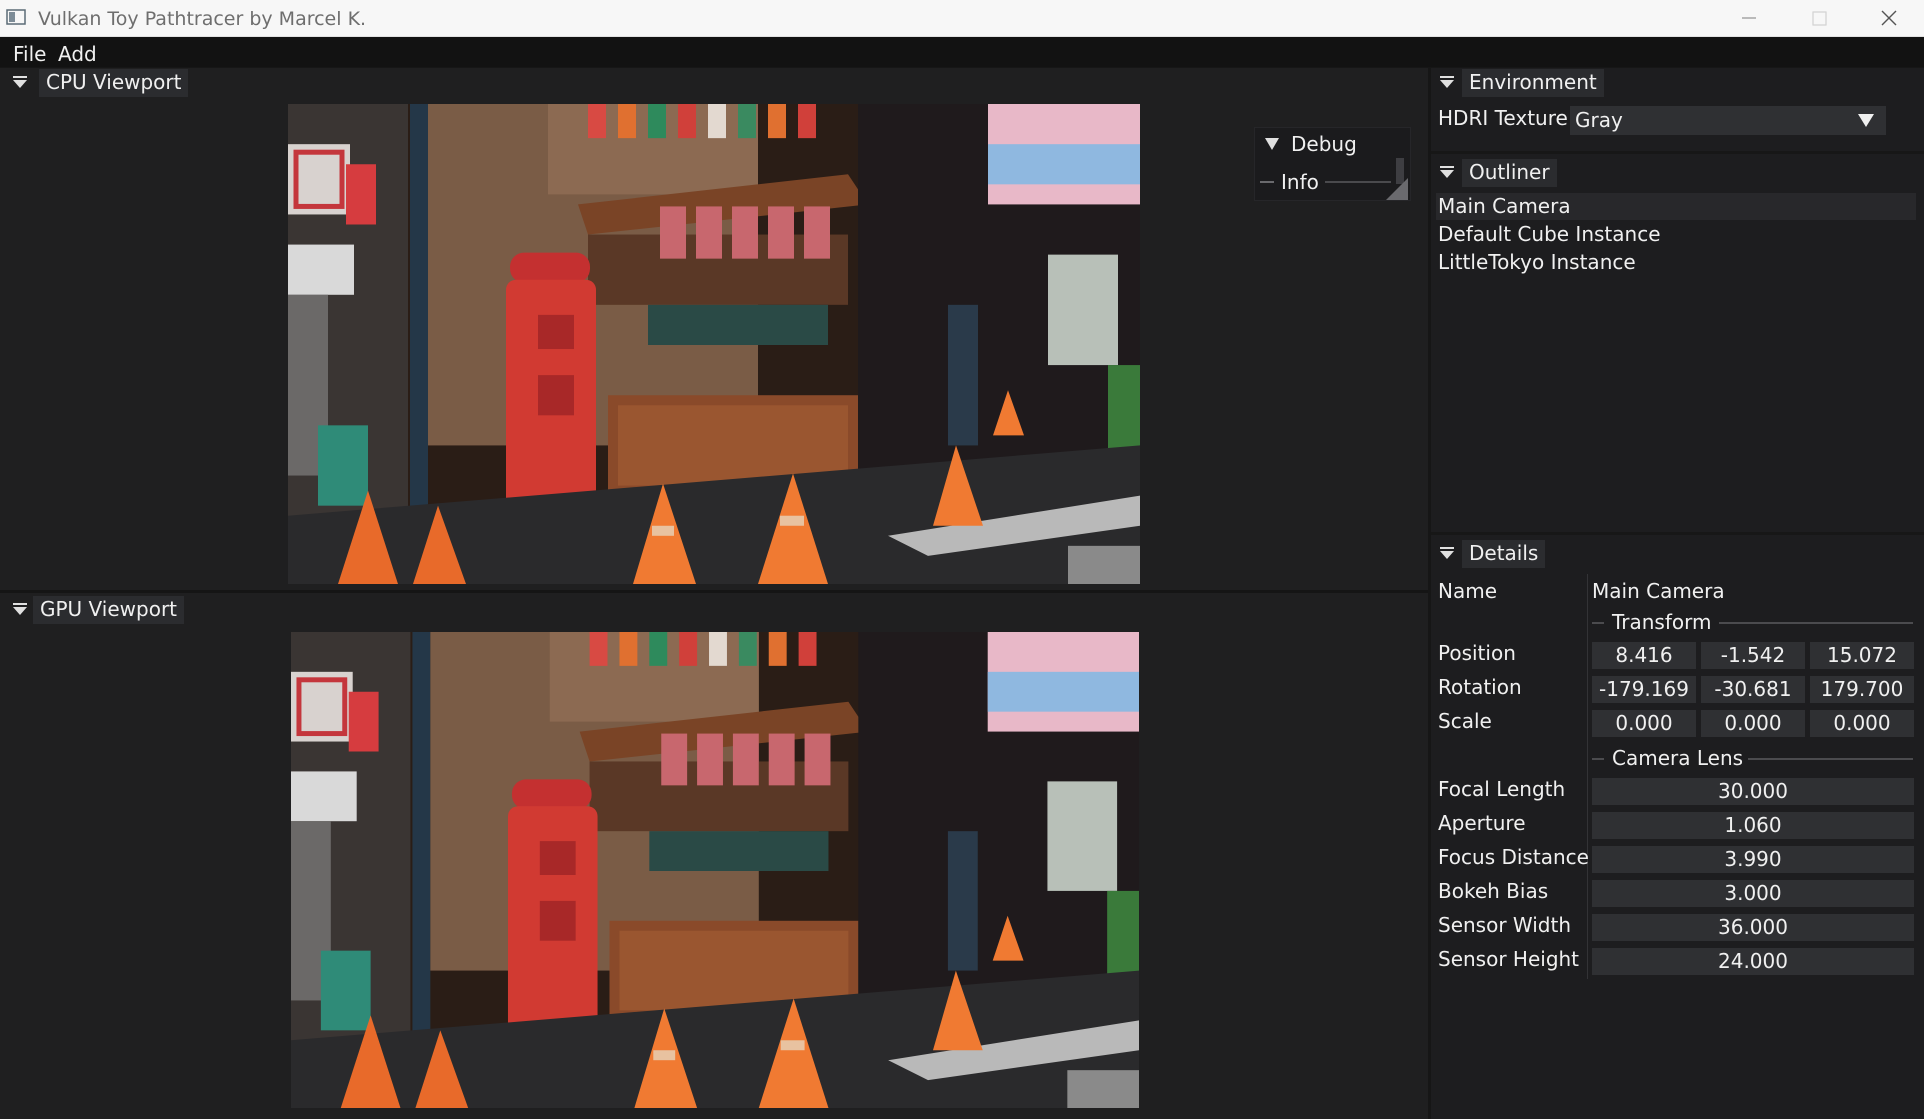 This screenshot has height=1119, width=1924. Describe the element at coordinates (1753, 893) in the screenshot. I see `bokeh-bias-field: 3.000` at that location.